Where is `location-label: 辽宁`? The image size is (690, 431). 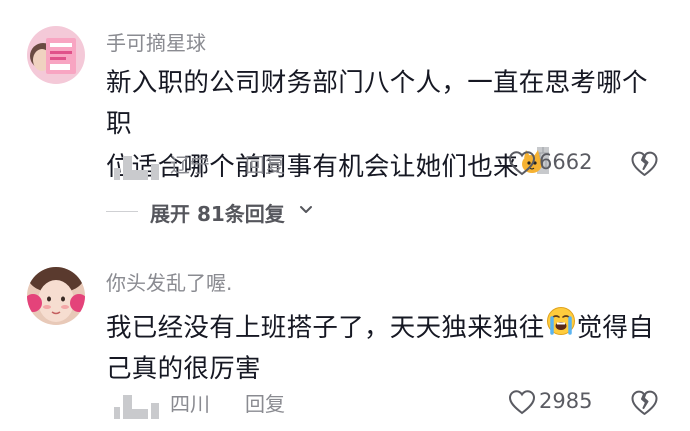 location-label: 辽宁 is located at coordinates (190, 165).